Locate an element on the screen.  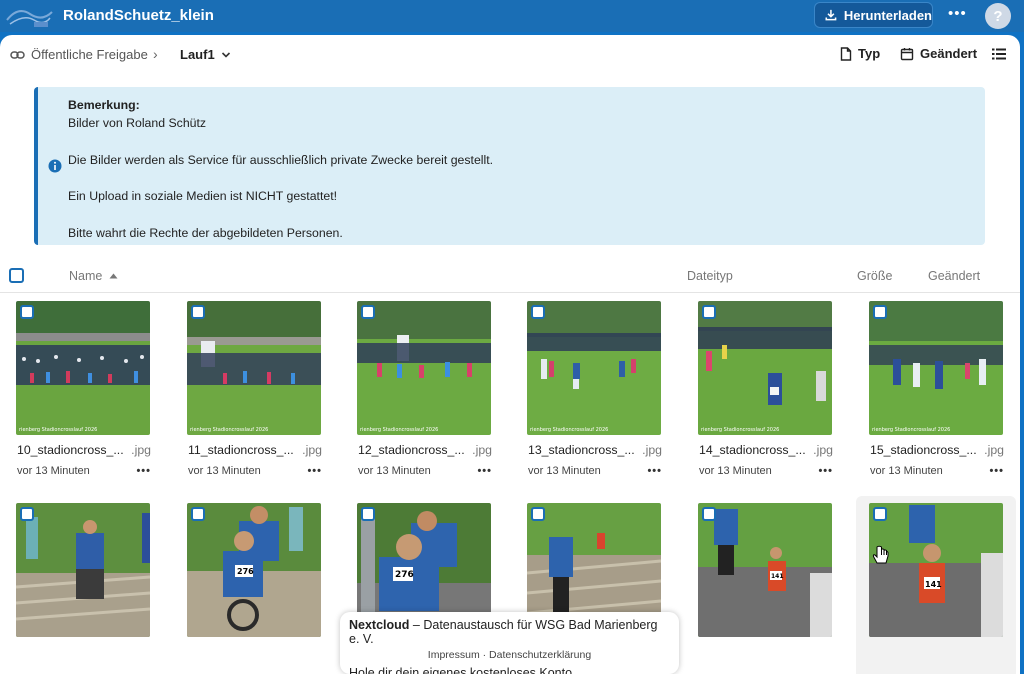
file-tile is located at coordinates (91, 588).